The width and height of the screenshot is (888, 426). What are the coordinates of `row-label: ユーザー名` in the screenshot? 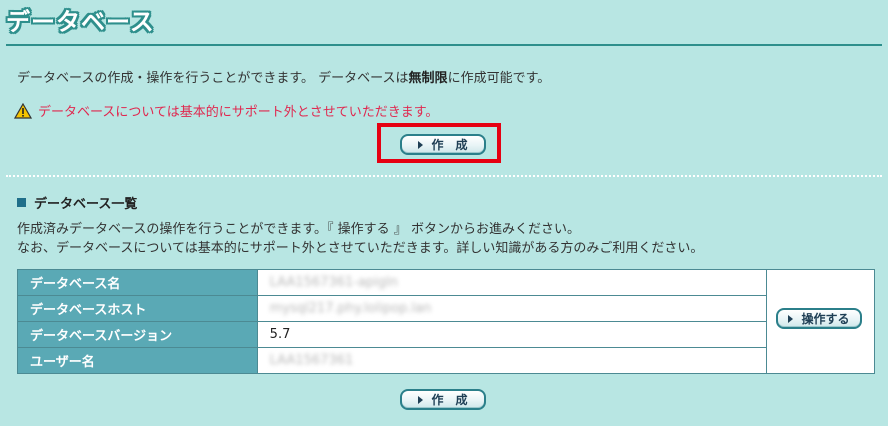 It's located at (137, 360).